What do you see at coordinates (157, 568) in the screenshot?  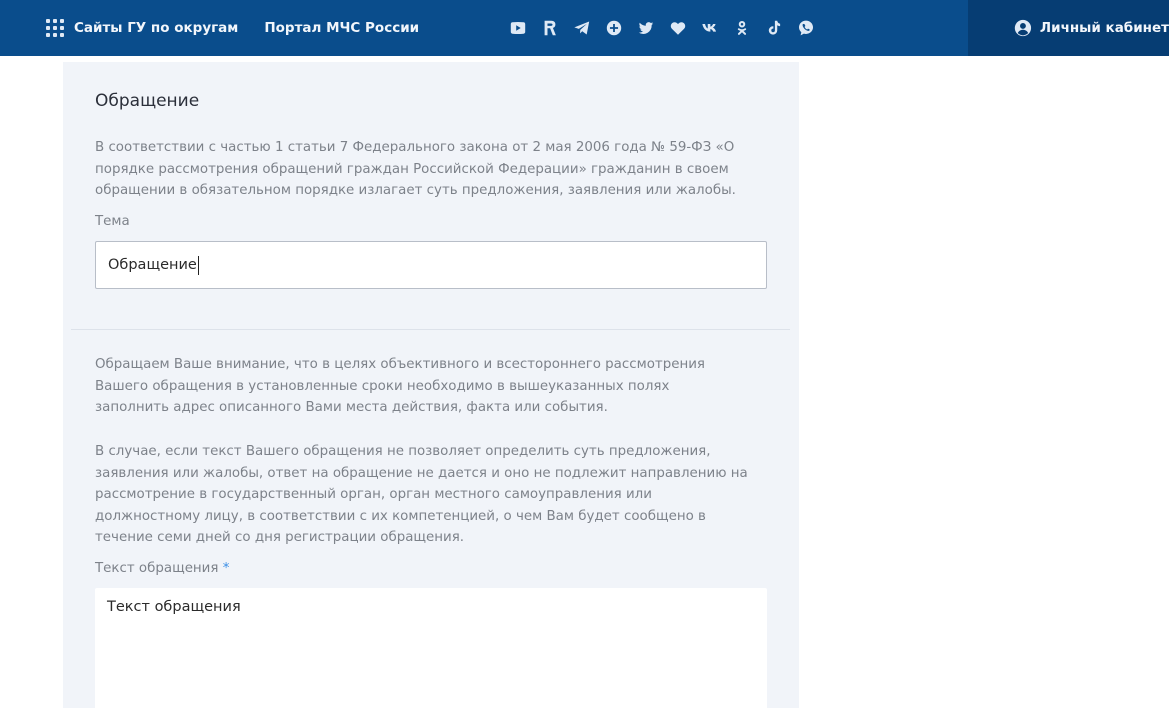 I see `appeal-text-label-text: Текст обращения` at bounding box center [157, 568].